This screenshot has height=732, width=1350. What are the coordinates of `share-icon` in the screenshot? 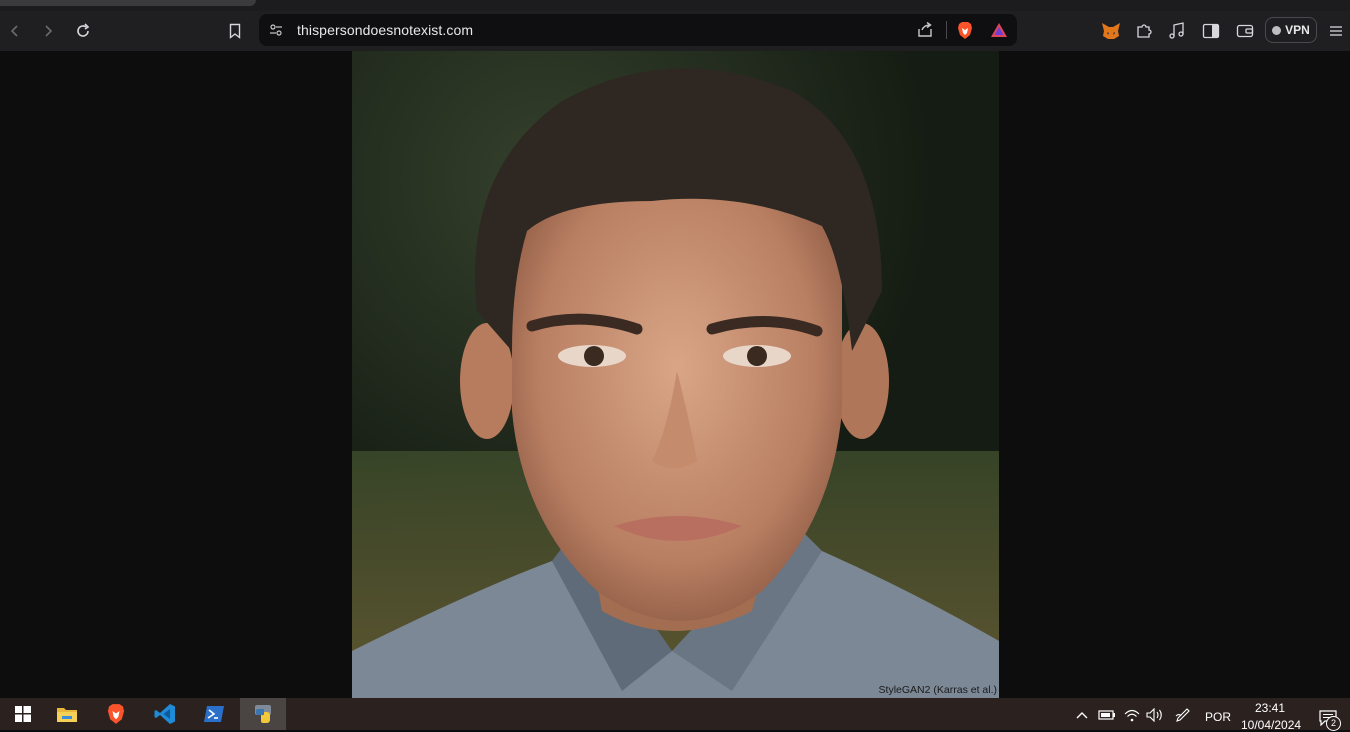 It's located at (925, 30).